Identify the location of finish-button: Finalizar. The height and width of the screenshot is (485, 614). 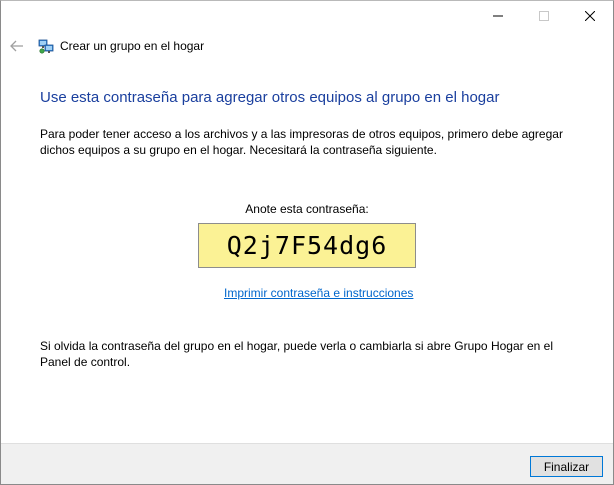
(566, 466).